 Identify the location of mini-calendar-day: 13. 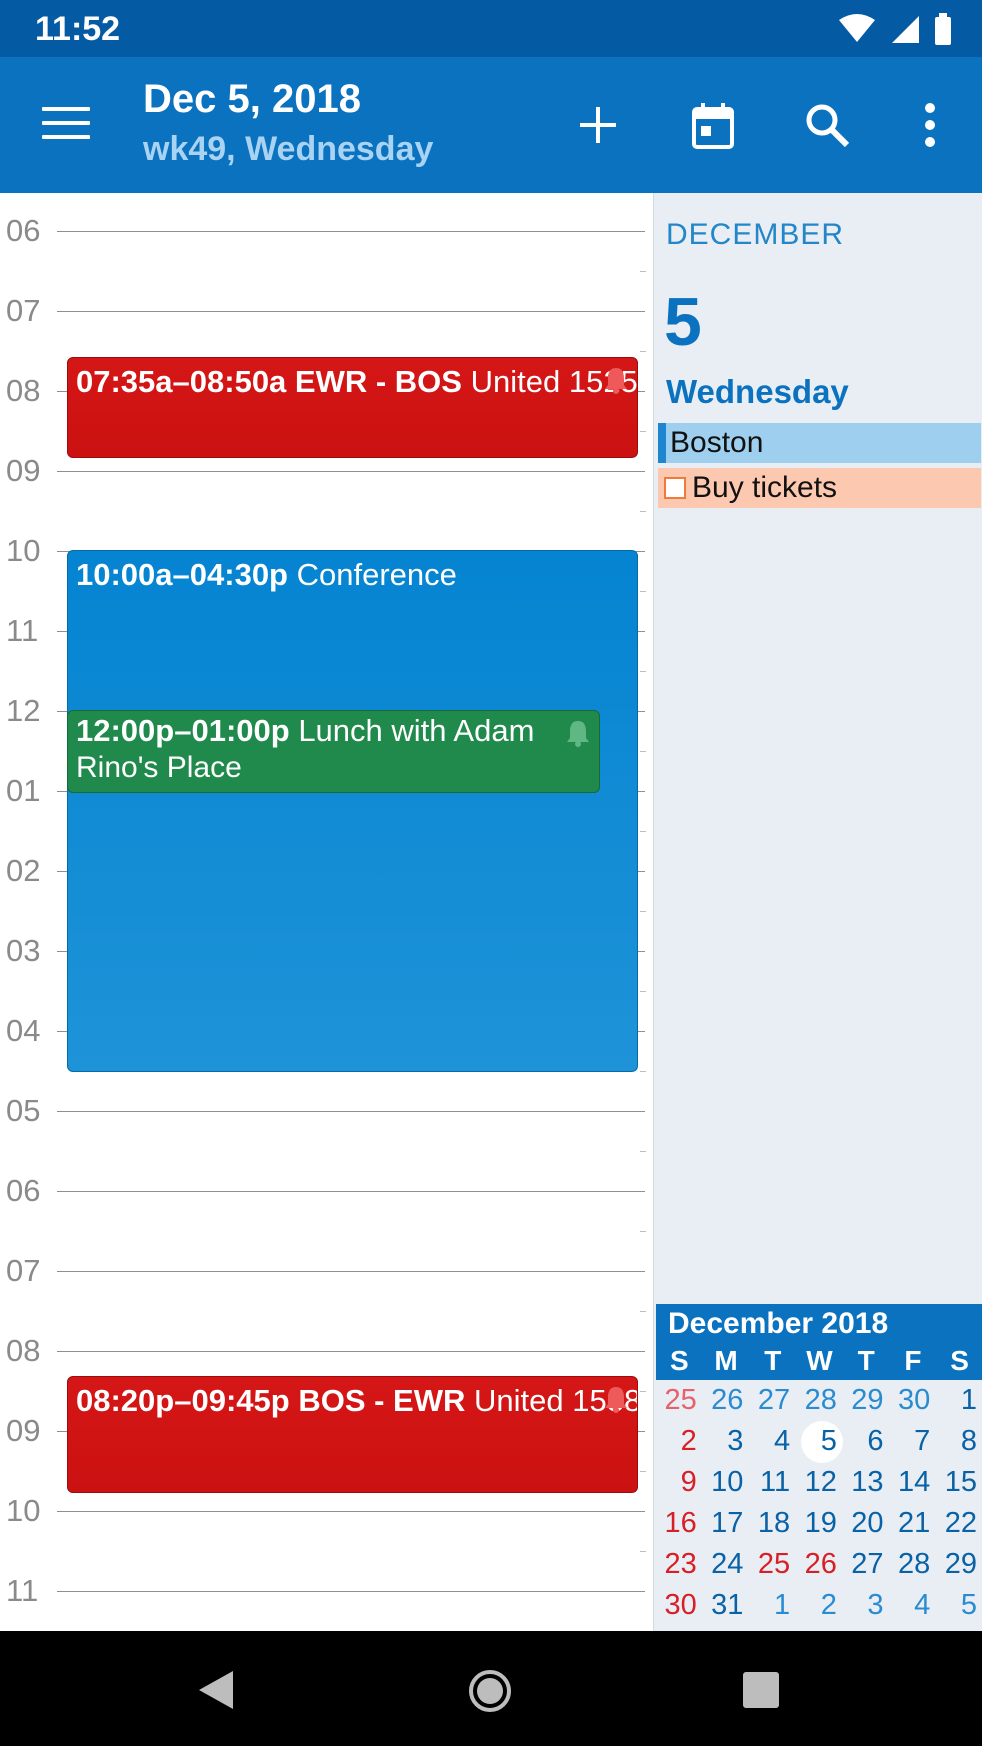
(866, 1482).